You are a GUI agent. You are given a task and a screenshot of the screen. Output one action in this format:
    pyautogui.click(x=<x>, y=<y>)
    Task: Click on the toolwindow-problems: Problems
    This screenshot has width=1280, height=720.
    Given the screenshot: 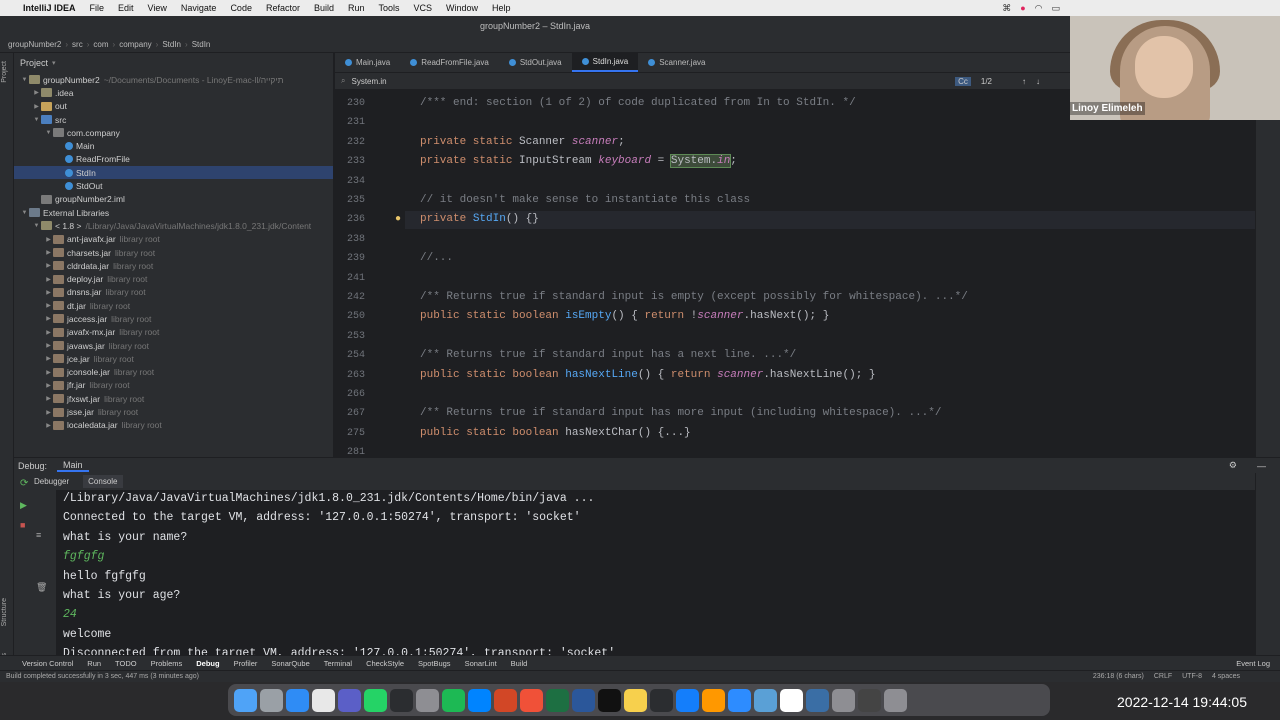 What is the action you would take?
    pyautogui.click(x=167, y=663)
    